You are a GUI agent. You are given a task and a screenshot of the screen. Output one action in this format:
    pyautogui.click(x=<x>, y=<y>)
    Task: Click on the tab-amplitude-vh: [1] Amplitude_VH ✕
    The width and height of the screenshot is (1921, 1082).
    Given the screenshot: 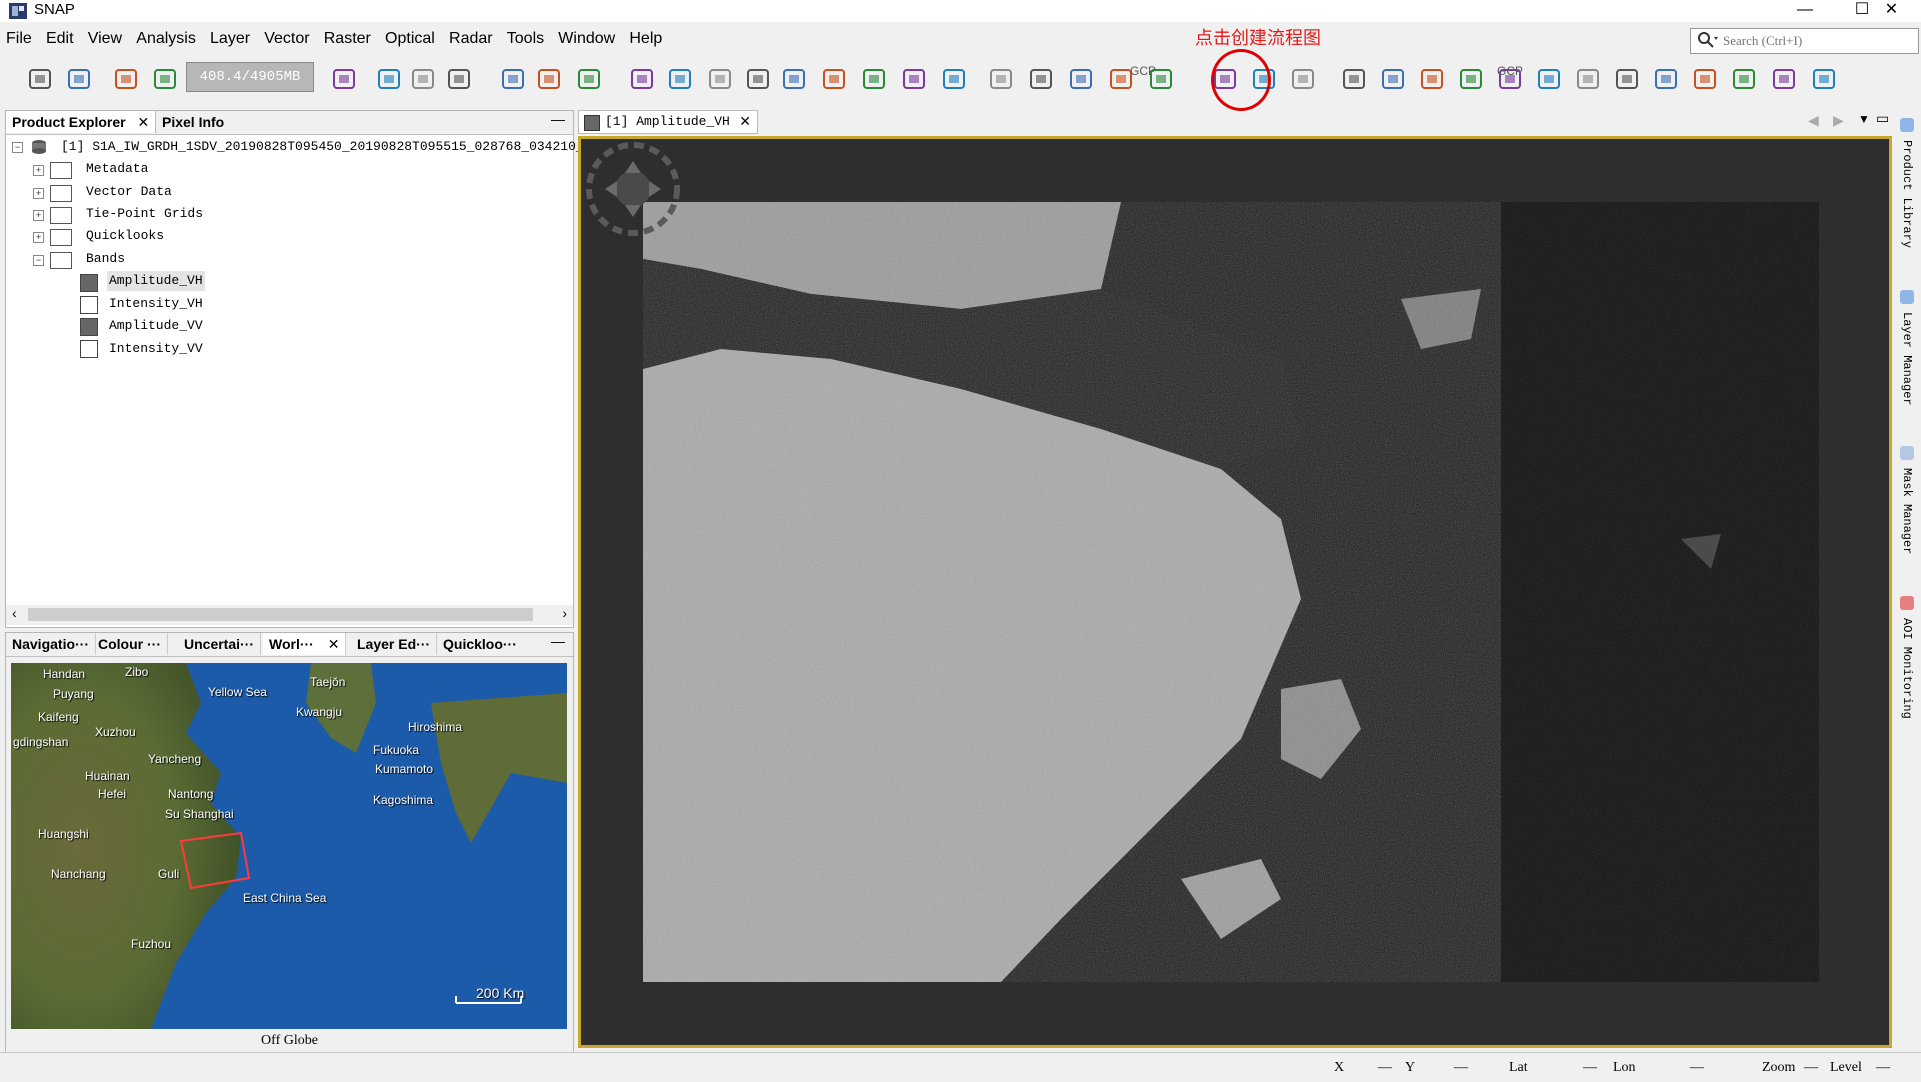 What is the action you would take?
    pyautogui.click(x=668, y=122)
    